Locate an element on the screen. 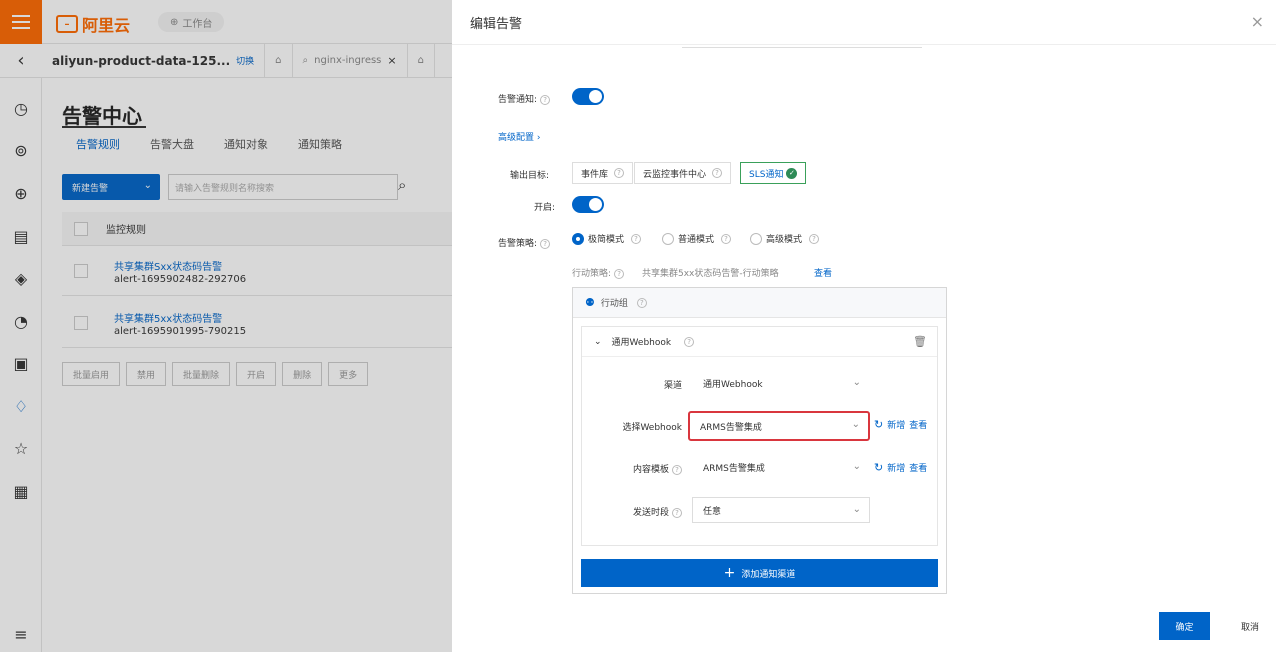  channel-label: 渠道 is located at coordinates (672, 386).